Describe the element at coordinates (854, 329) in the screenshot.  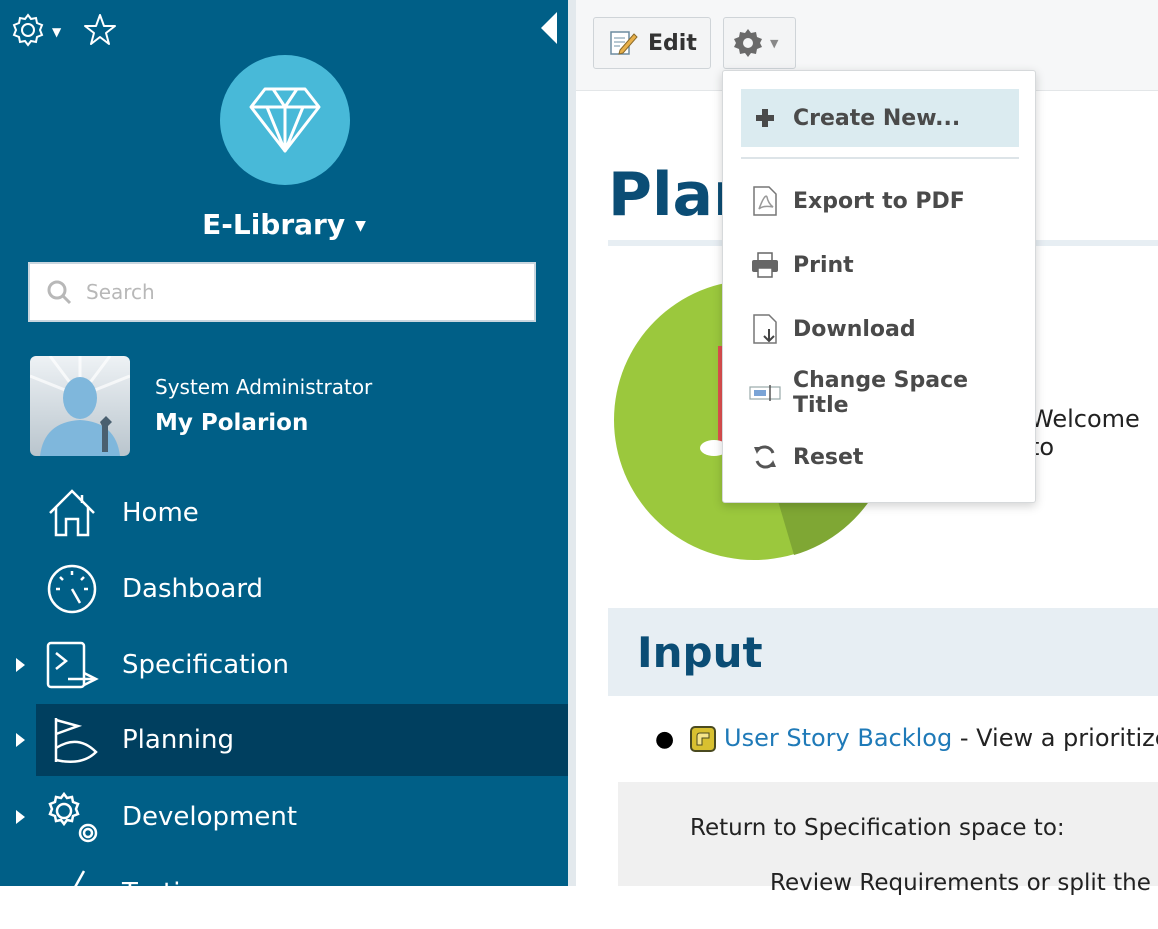
I see `menu-label: Download` at that location.